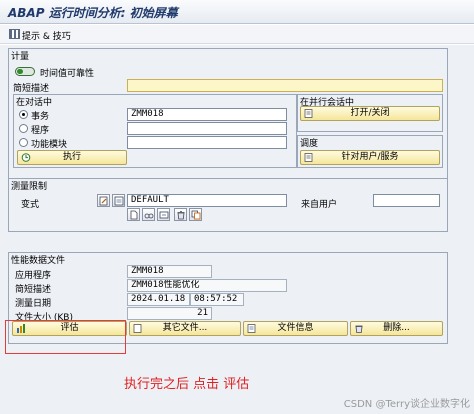 This screenshot has height=414, width=474. I want to click on schedule-title: 调度, so click(309, 144).